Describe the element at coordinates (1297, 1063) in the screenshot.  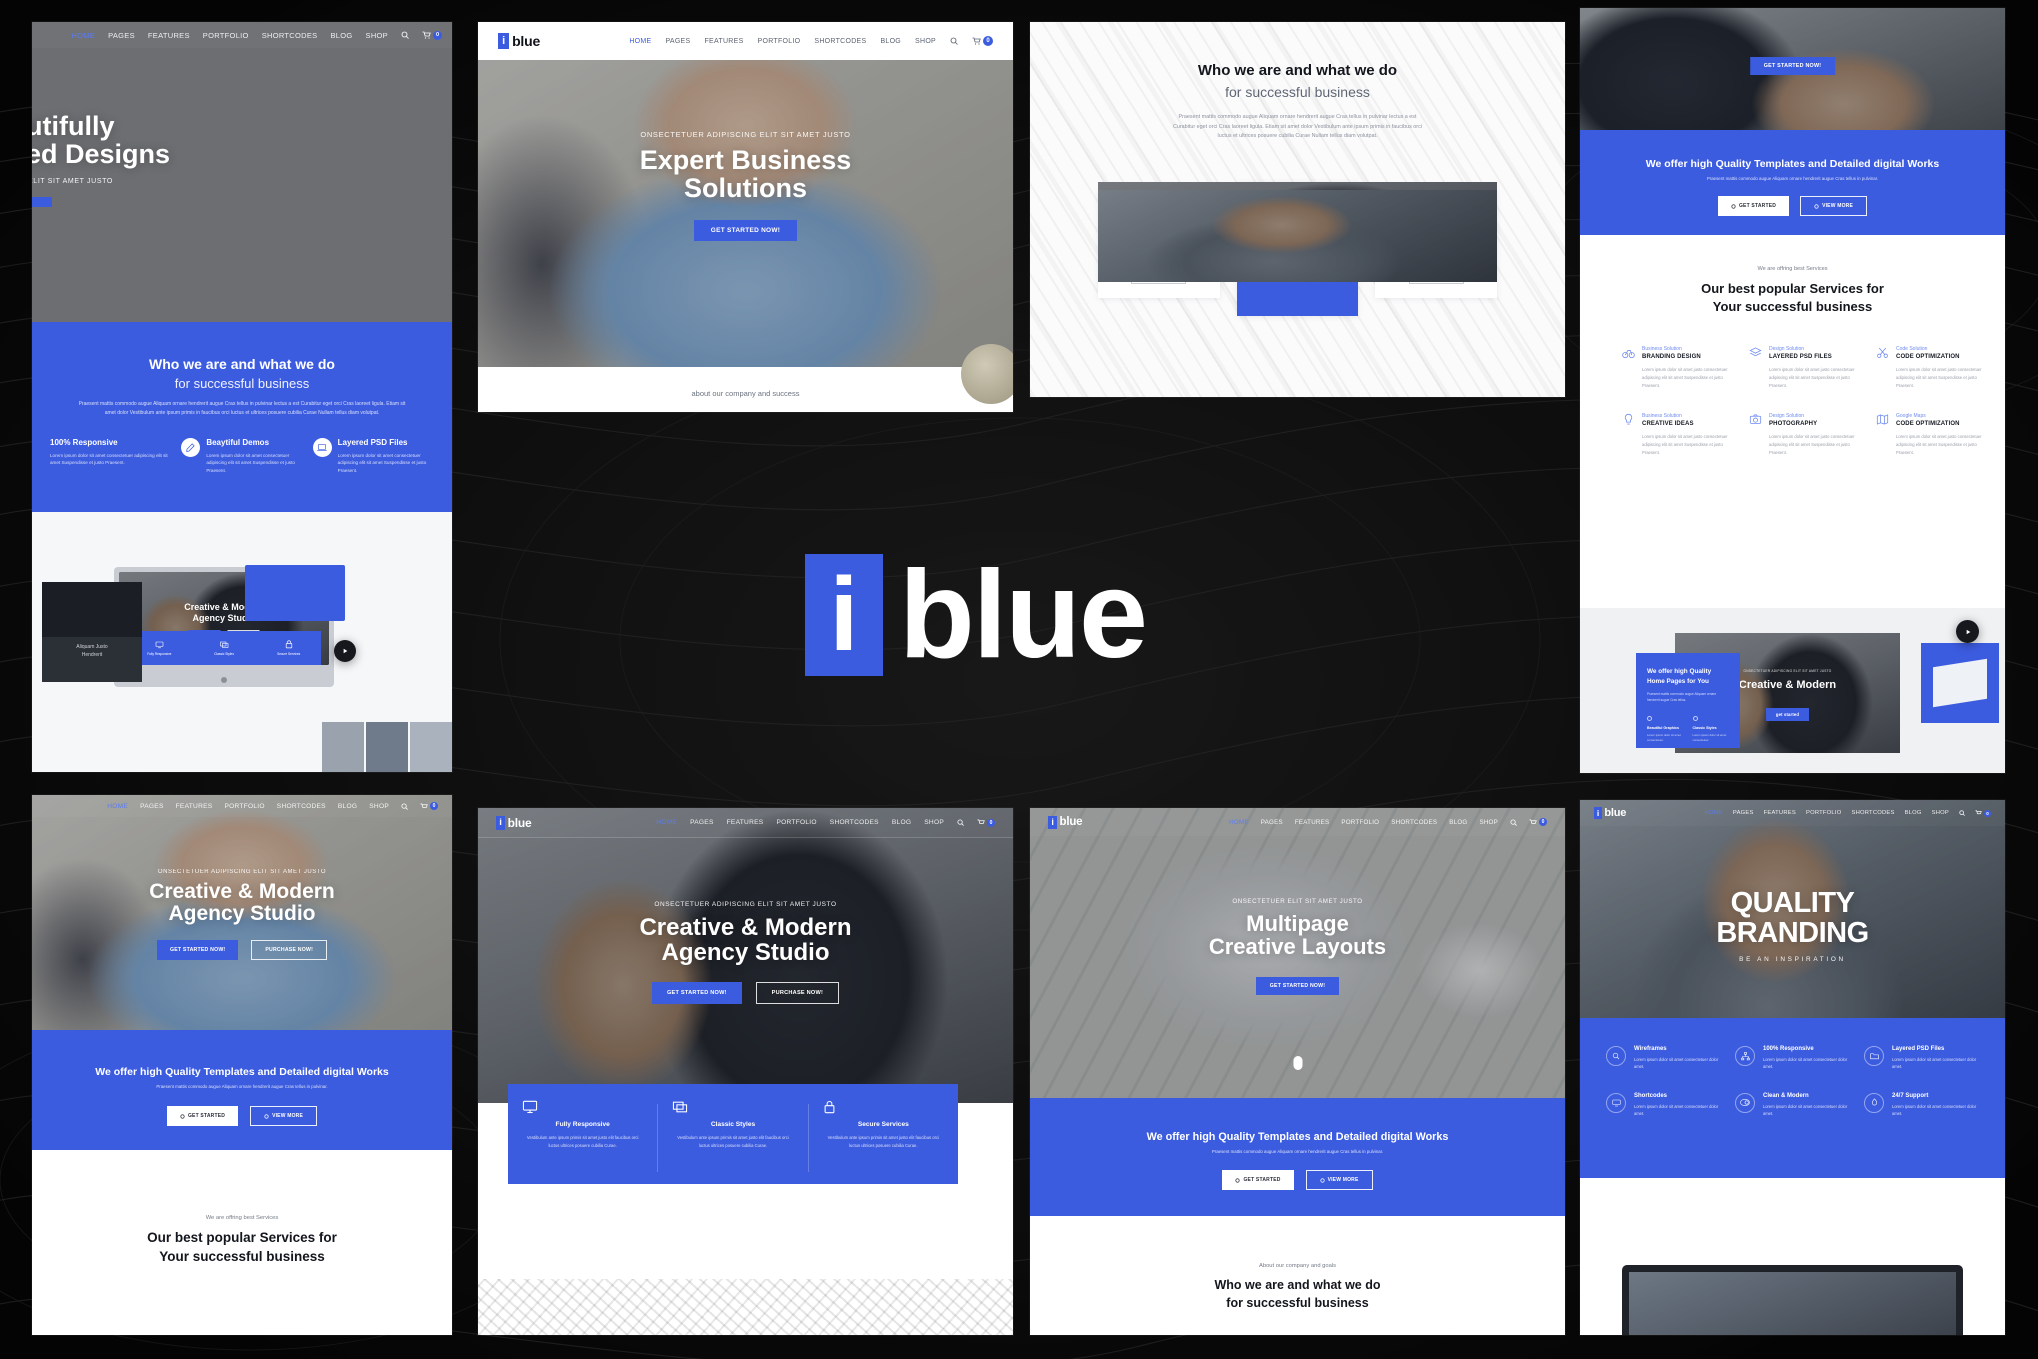
I see `scroll-indicator` at that location.